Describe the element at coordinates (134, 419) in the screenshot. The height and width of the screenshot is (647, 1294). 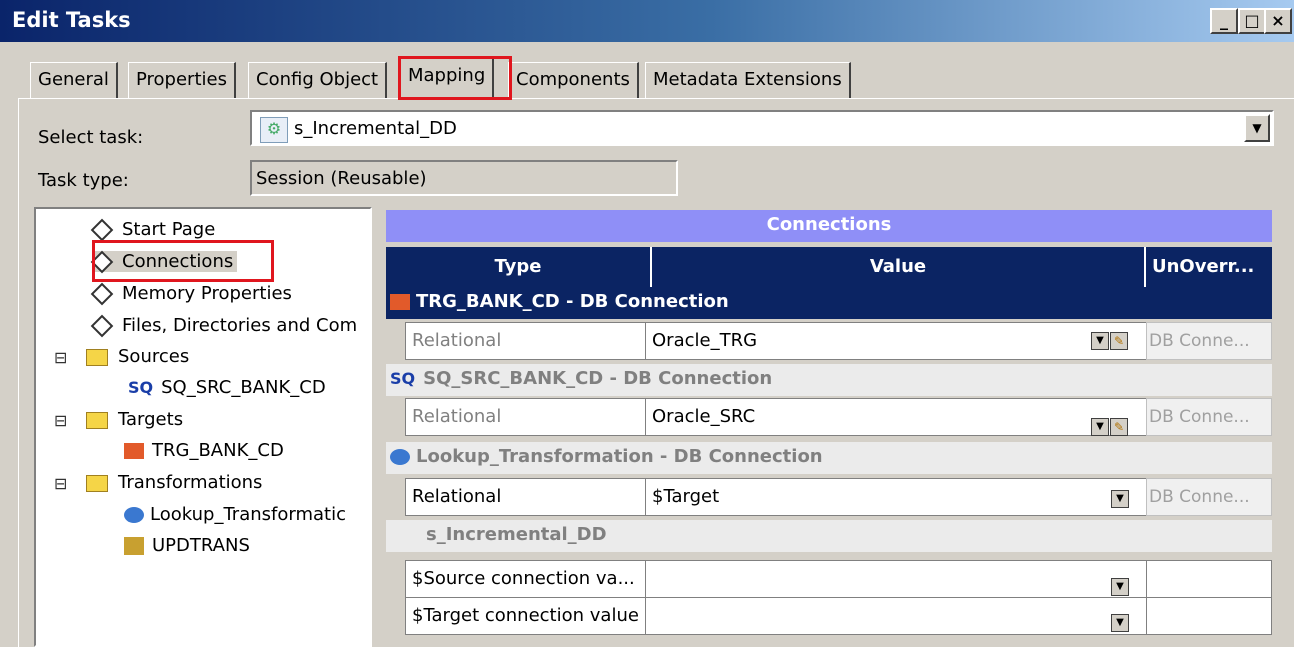
I see `tree-item-targets: Targets` at that location.